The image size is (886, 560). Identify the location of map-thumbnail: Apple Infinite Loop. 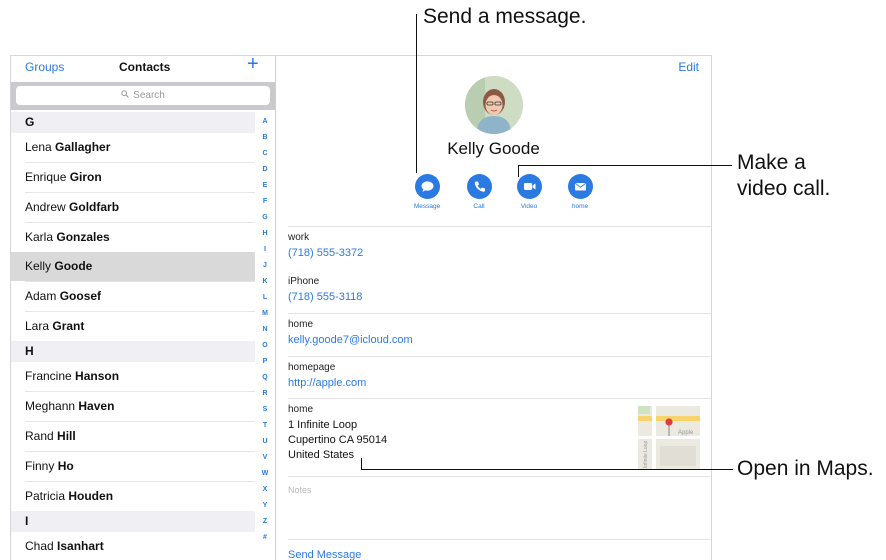
(669, 438).